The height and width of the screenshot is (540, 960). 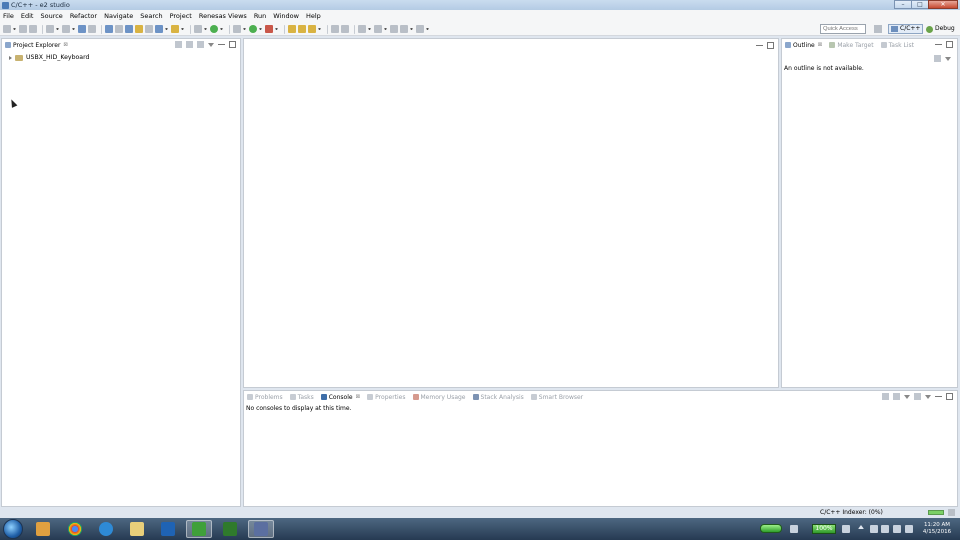 What do you see at coordinates (199, 529) in the screenshot?
I see `taskbar-camtasia-recorder` at bounding box center [199, 529].